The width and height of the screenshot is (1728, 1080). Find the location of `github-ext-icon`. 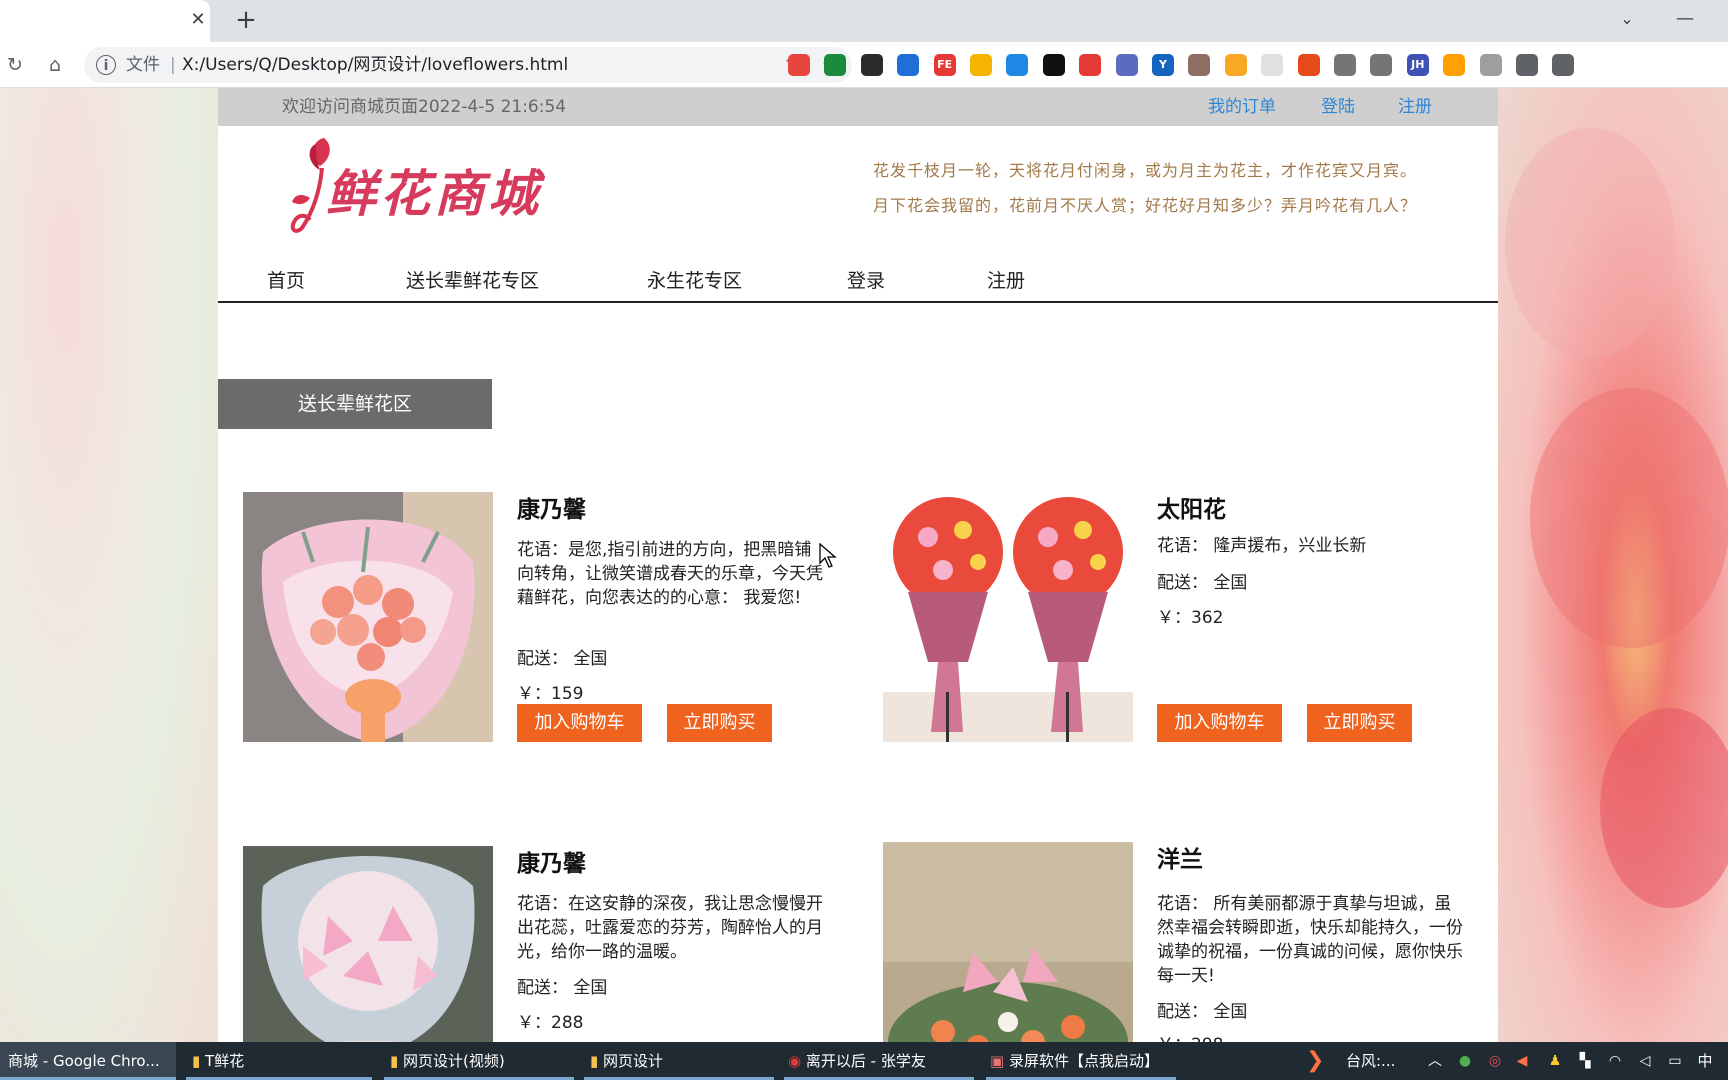

github-ext-icon is located at coordinates (1053, 65).